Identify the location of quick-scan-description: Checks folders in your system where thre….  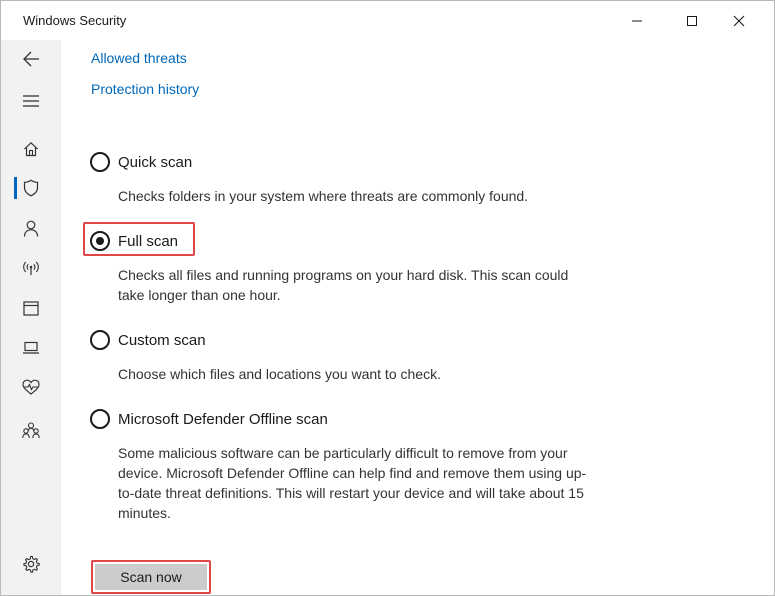
(323, 196).